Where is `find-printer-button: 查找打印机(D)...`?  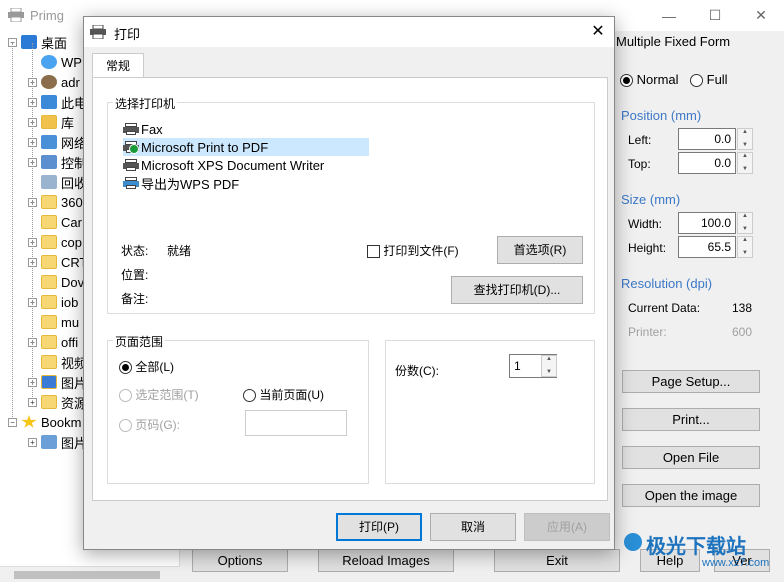
find-printer-button: 查找打印机(D)... is located at coordinates (517, 290).